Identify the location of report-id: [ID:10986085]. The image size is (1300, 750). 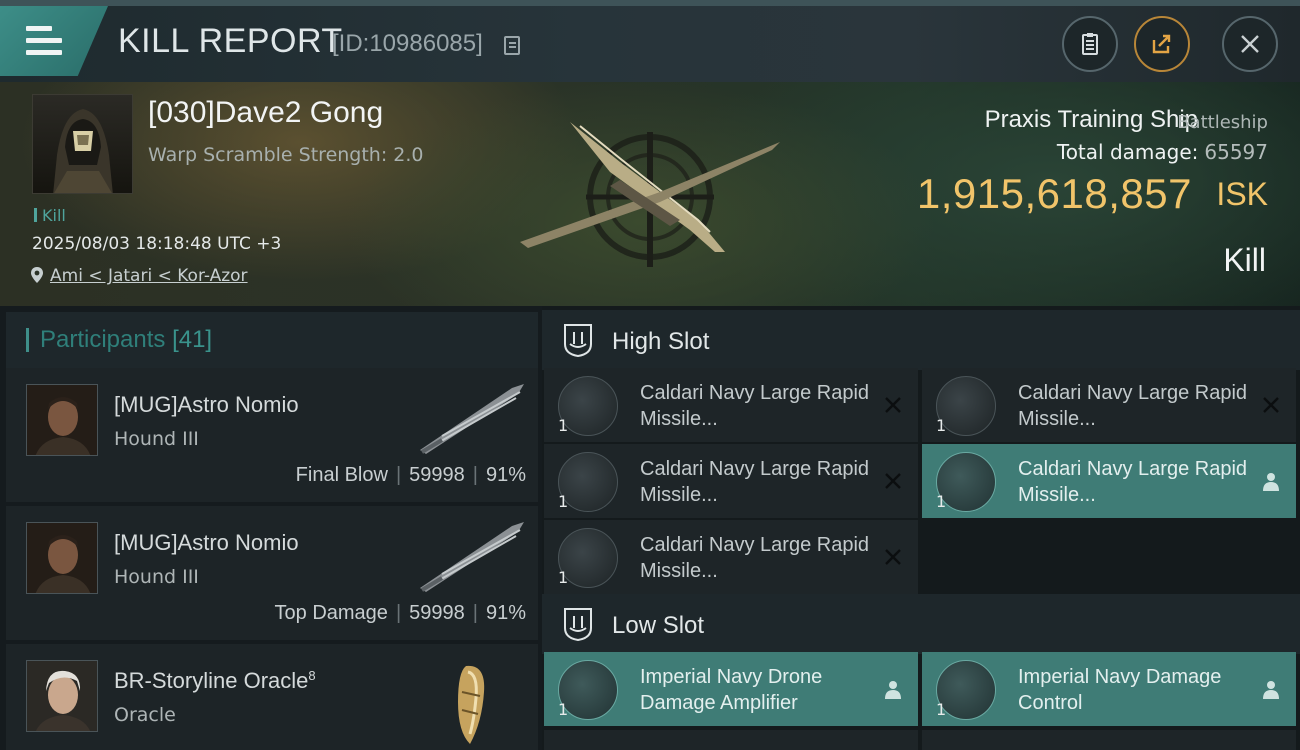
(407, 43).